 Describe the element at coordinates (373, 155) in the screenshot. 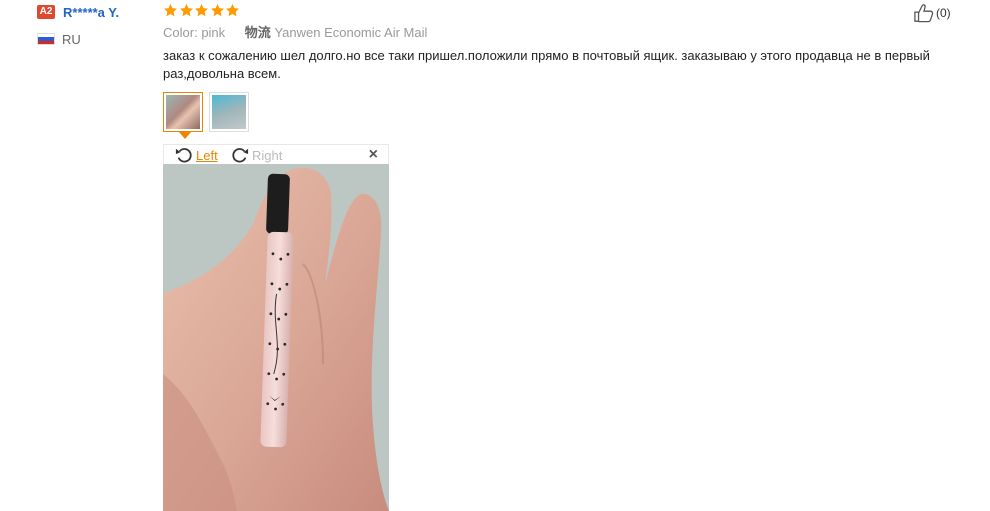

I see `close-icon: ×` at that location.